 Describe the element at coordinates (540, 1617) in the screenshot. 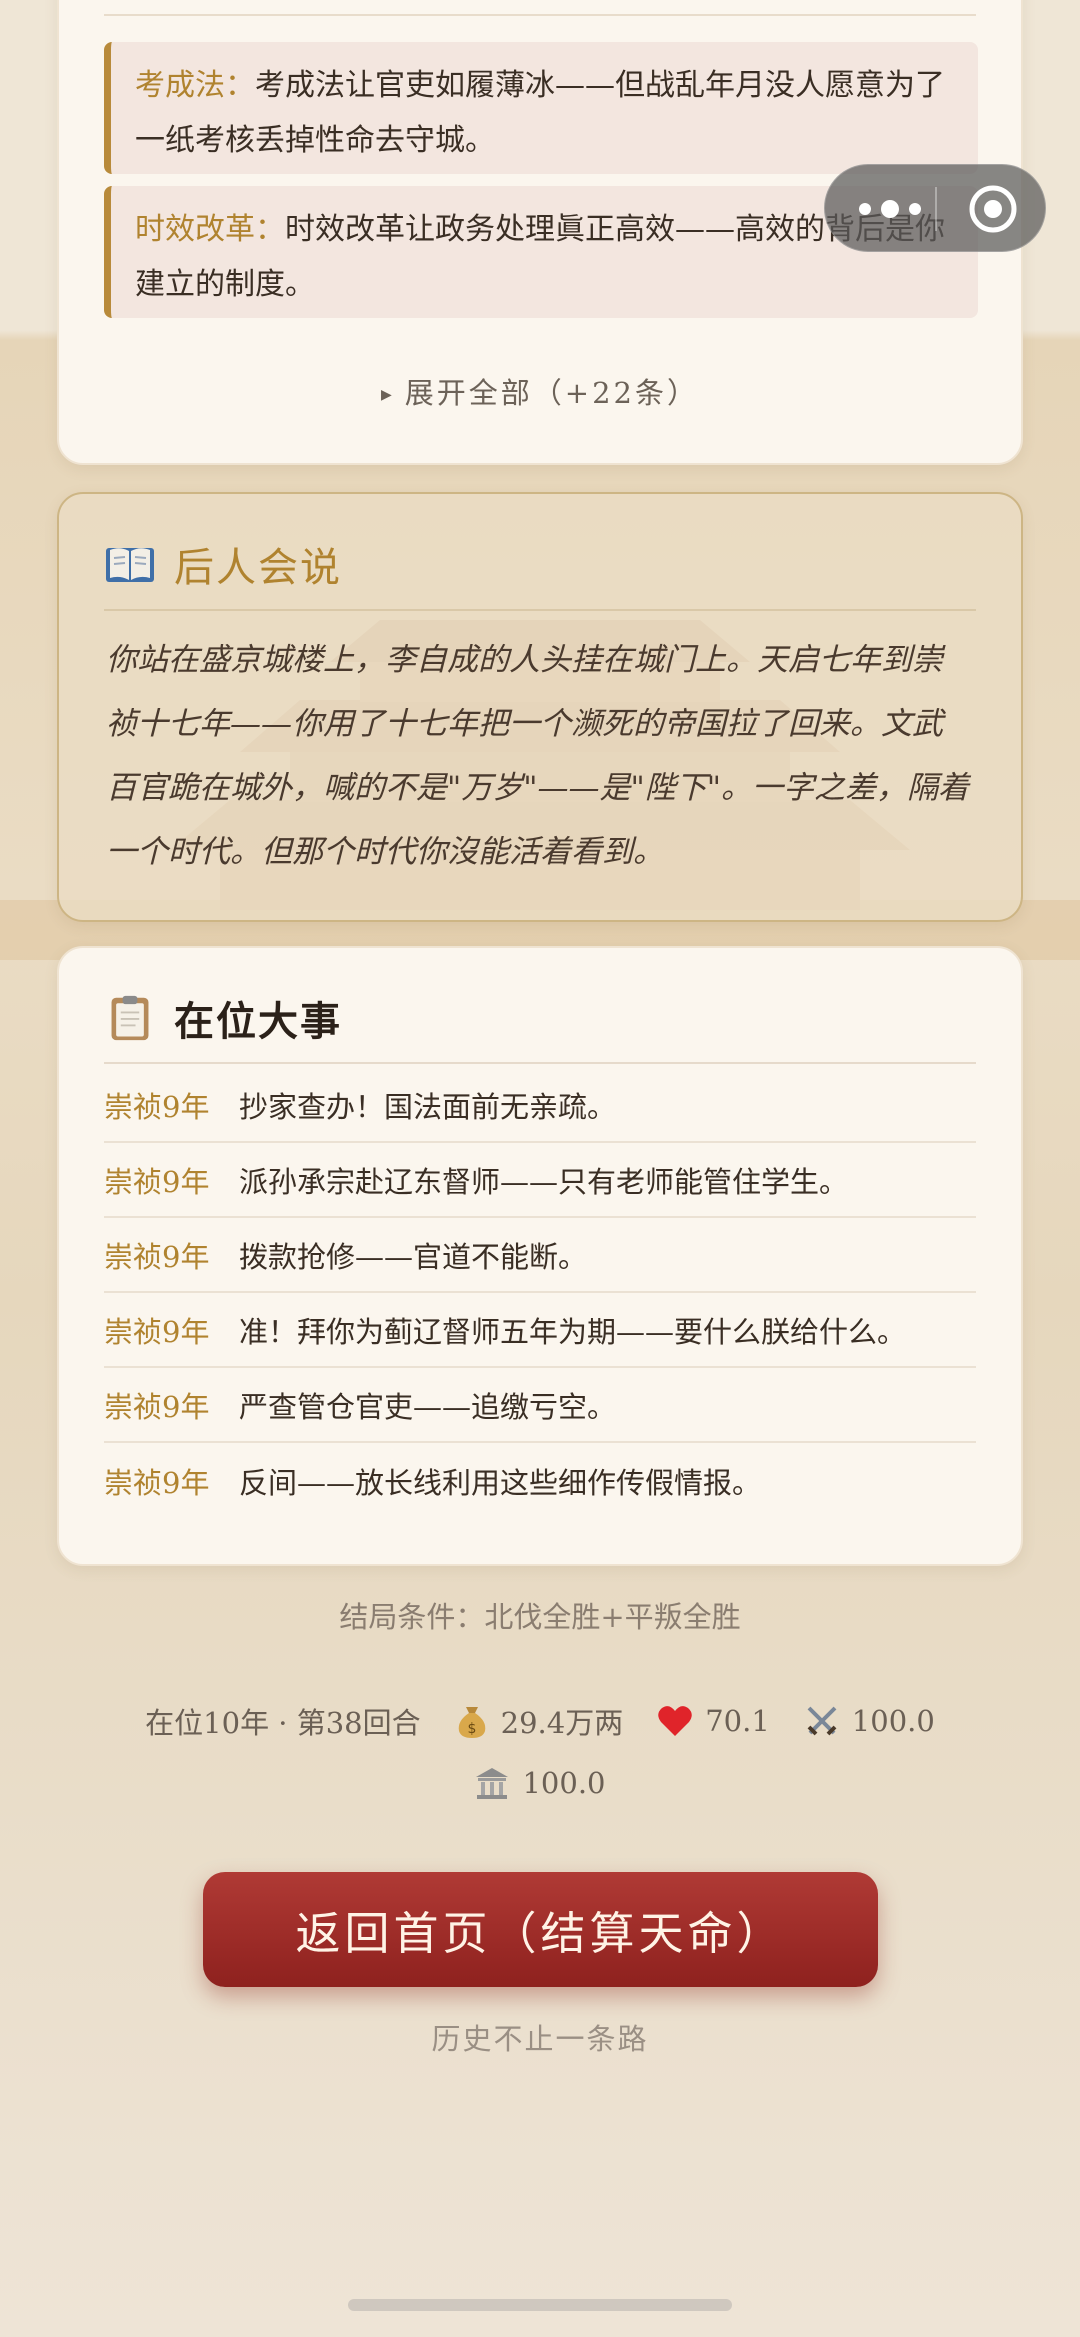

I see `ending-condition: 结局条件：北伐全胜+平叛全胜` at that location.